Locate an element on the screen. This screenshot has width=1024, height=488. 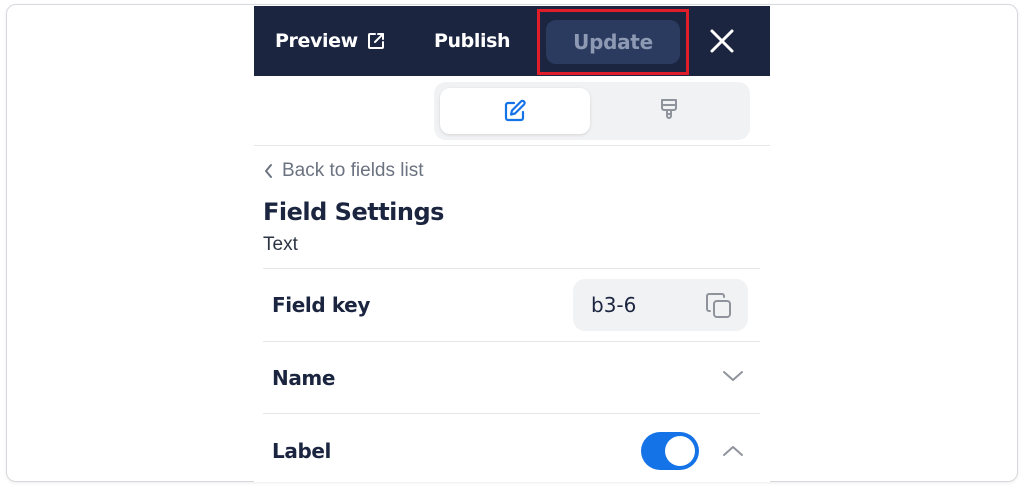
mode-switch is located at coordinates (592, 111).